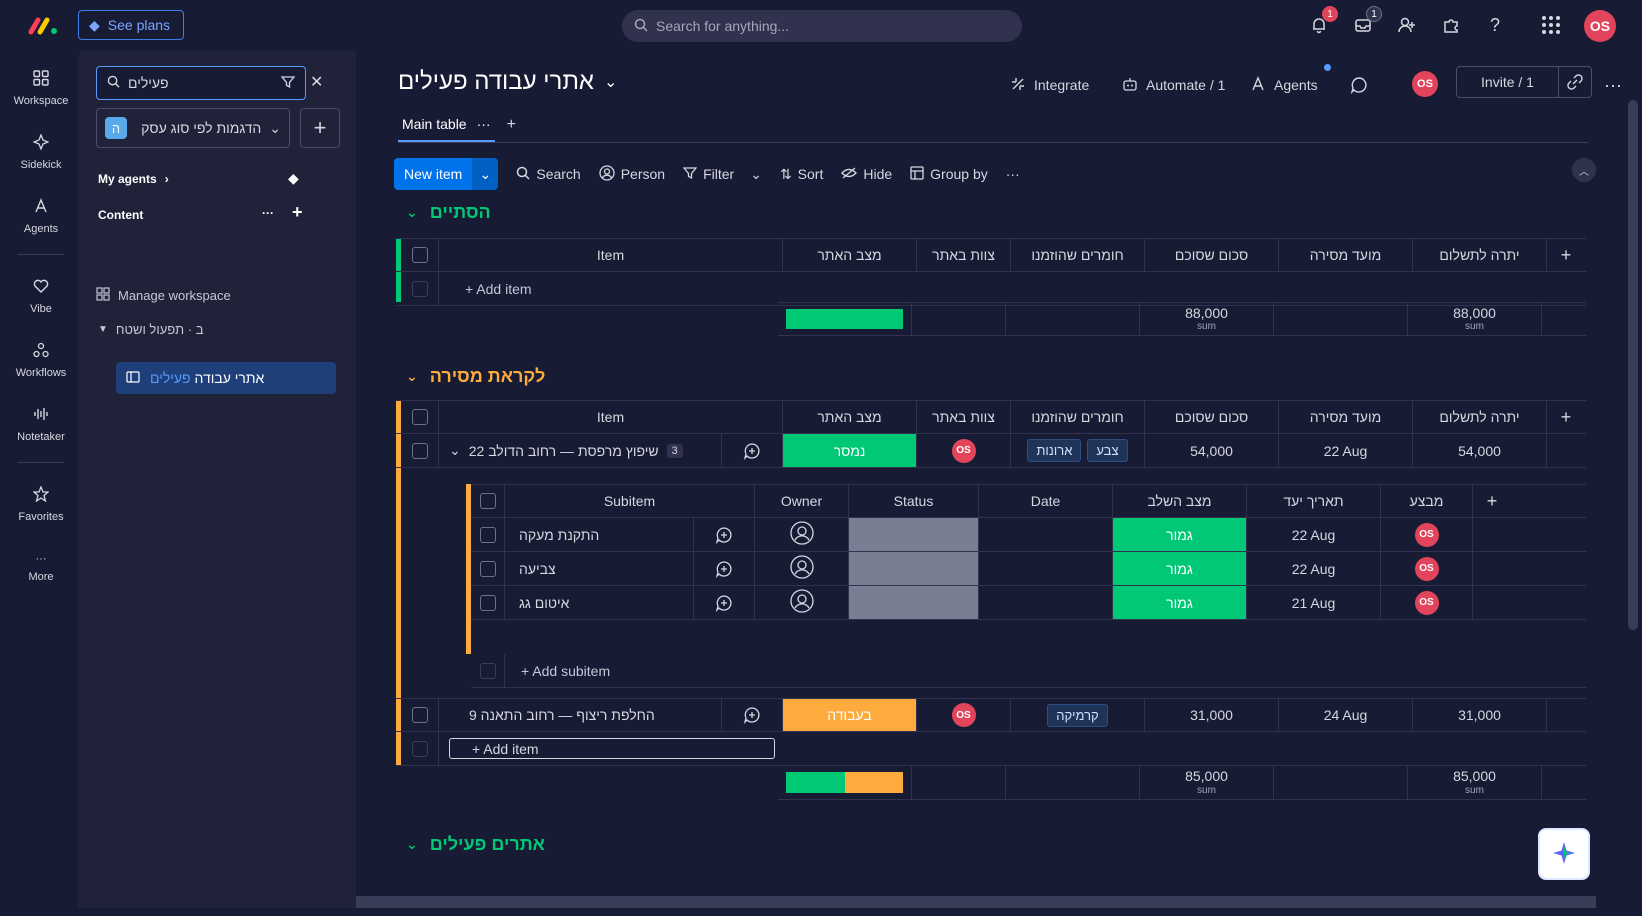 The width and height of the screenshot is (1642, 916). I want to click on add-item-input: + Add item, so click(485, 288).